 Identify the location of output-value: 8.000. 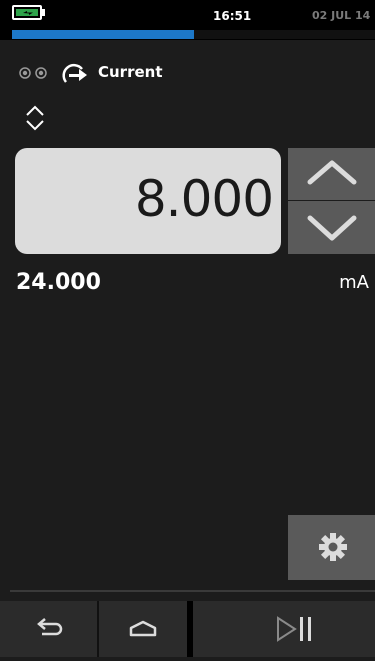
(204, 199).